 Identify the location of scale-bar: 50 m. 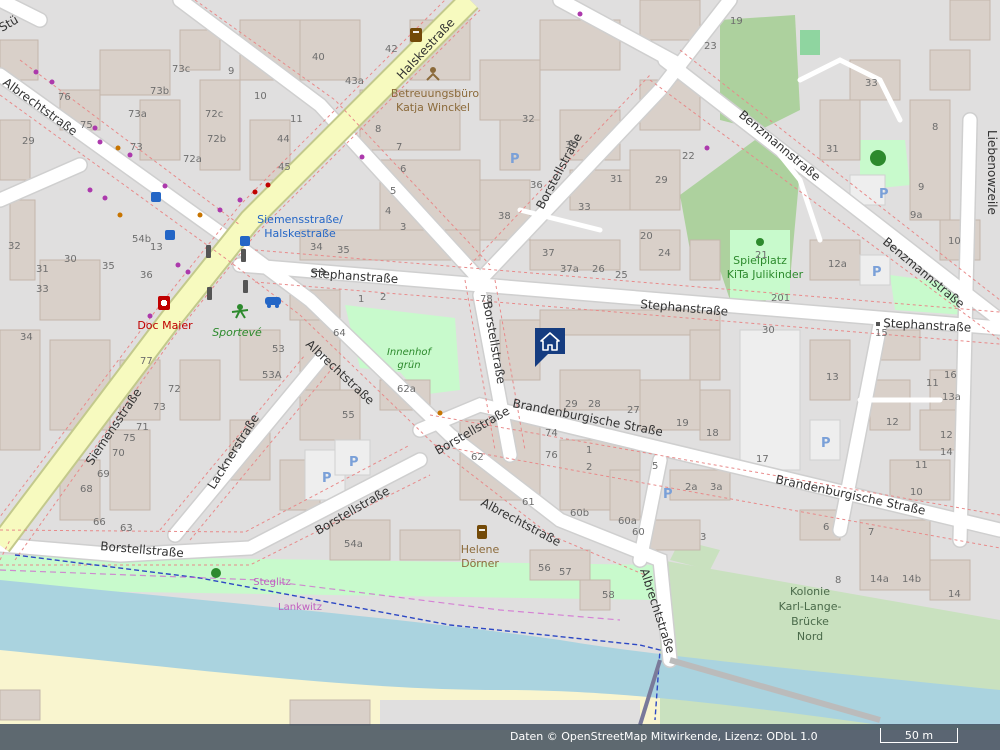
(919, 735).